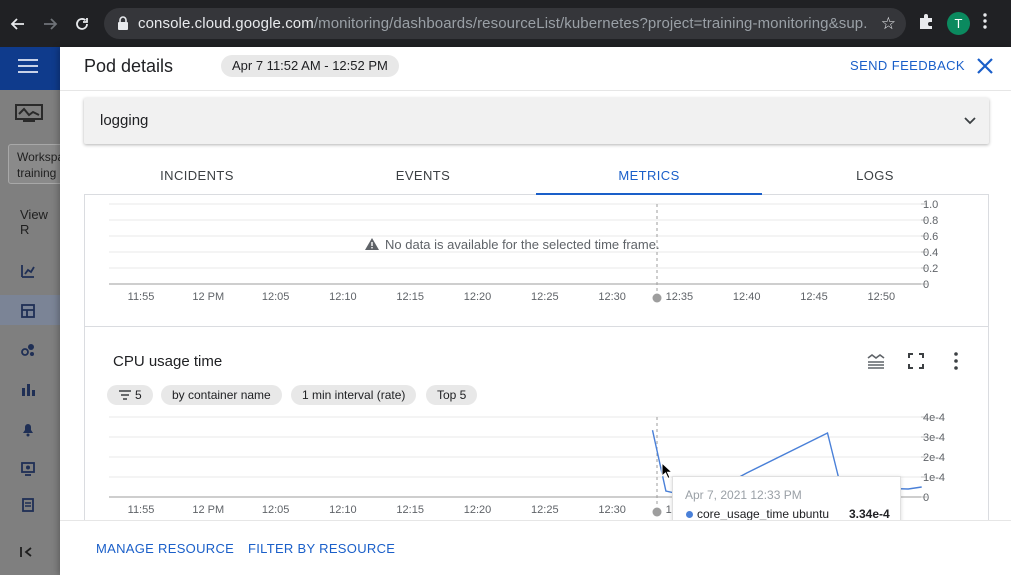 This screenshot has width=1011, height=575. What do you see at coordinates (27, 553) in the screenshot?
I see `collapse-nav-icon` at bounding box center [27, 553].